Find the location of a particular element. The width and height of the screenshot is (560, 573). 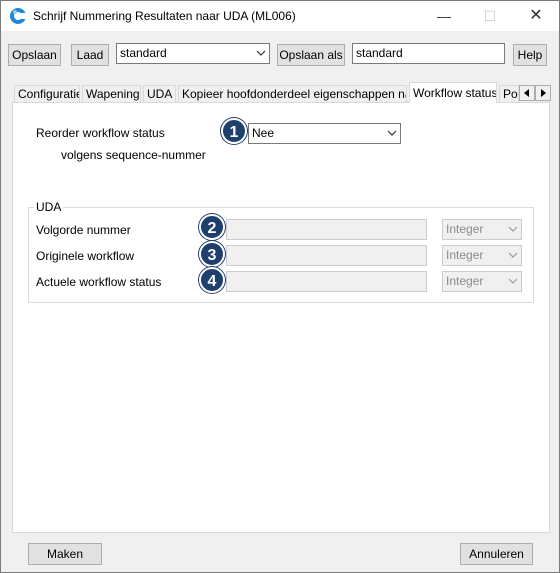

tab-configuratie: Configuratie is located at coordinates (47, 94).